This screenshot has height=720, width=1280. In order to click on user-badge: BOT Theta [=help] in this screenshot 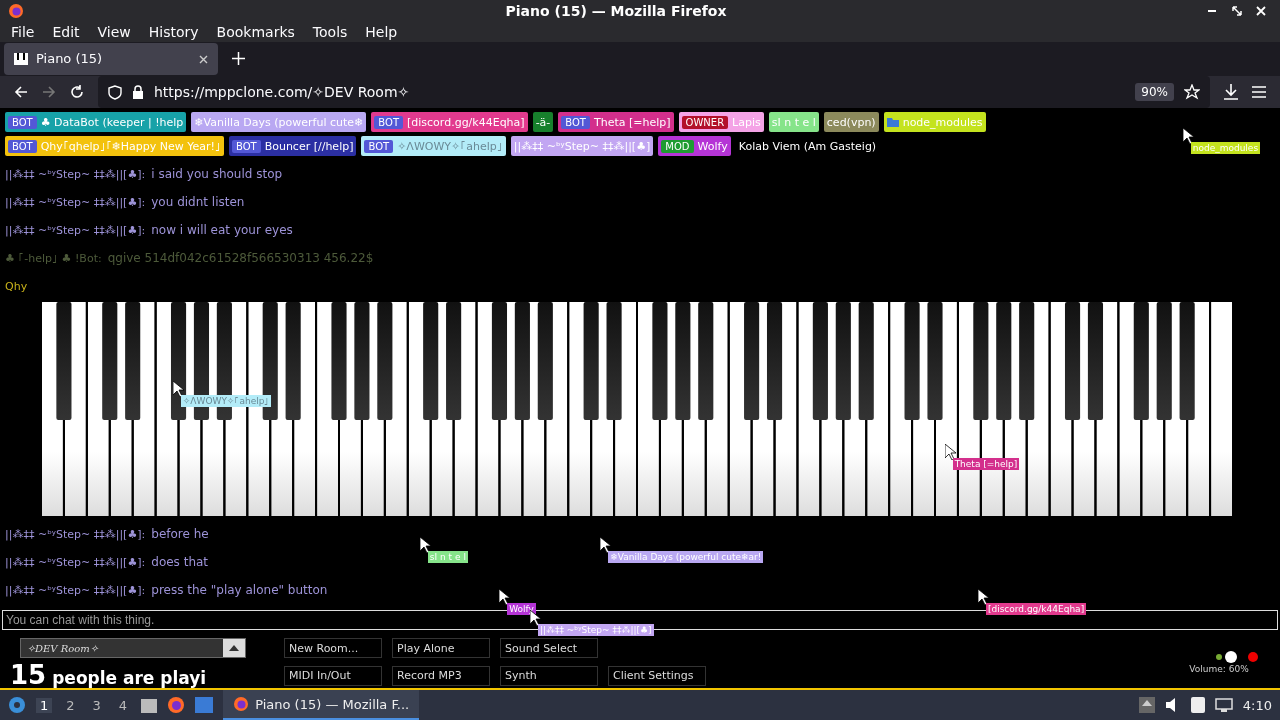, I will do `click(616, 122)`.